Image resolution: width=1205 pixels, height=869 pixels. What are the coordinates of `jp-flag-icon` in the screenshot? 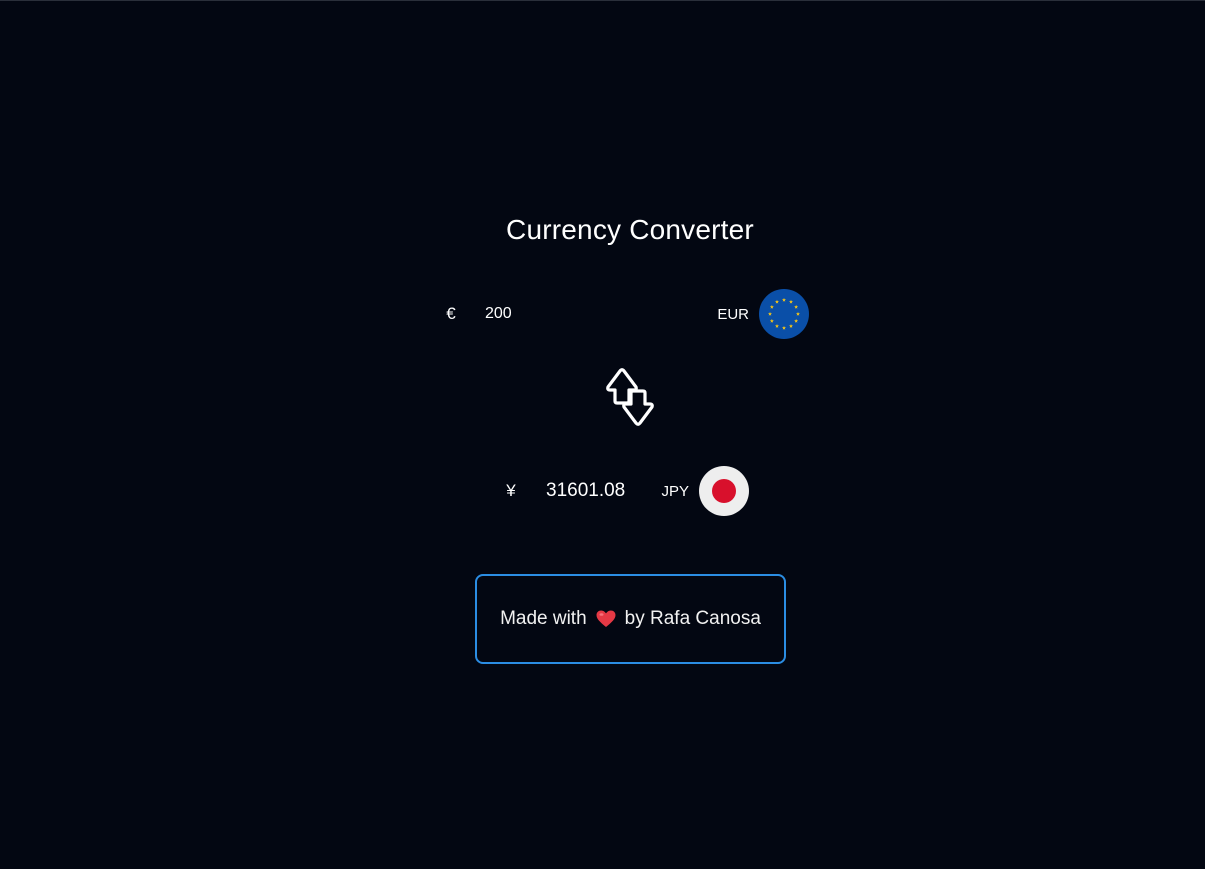 It's located at (724, 491).